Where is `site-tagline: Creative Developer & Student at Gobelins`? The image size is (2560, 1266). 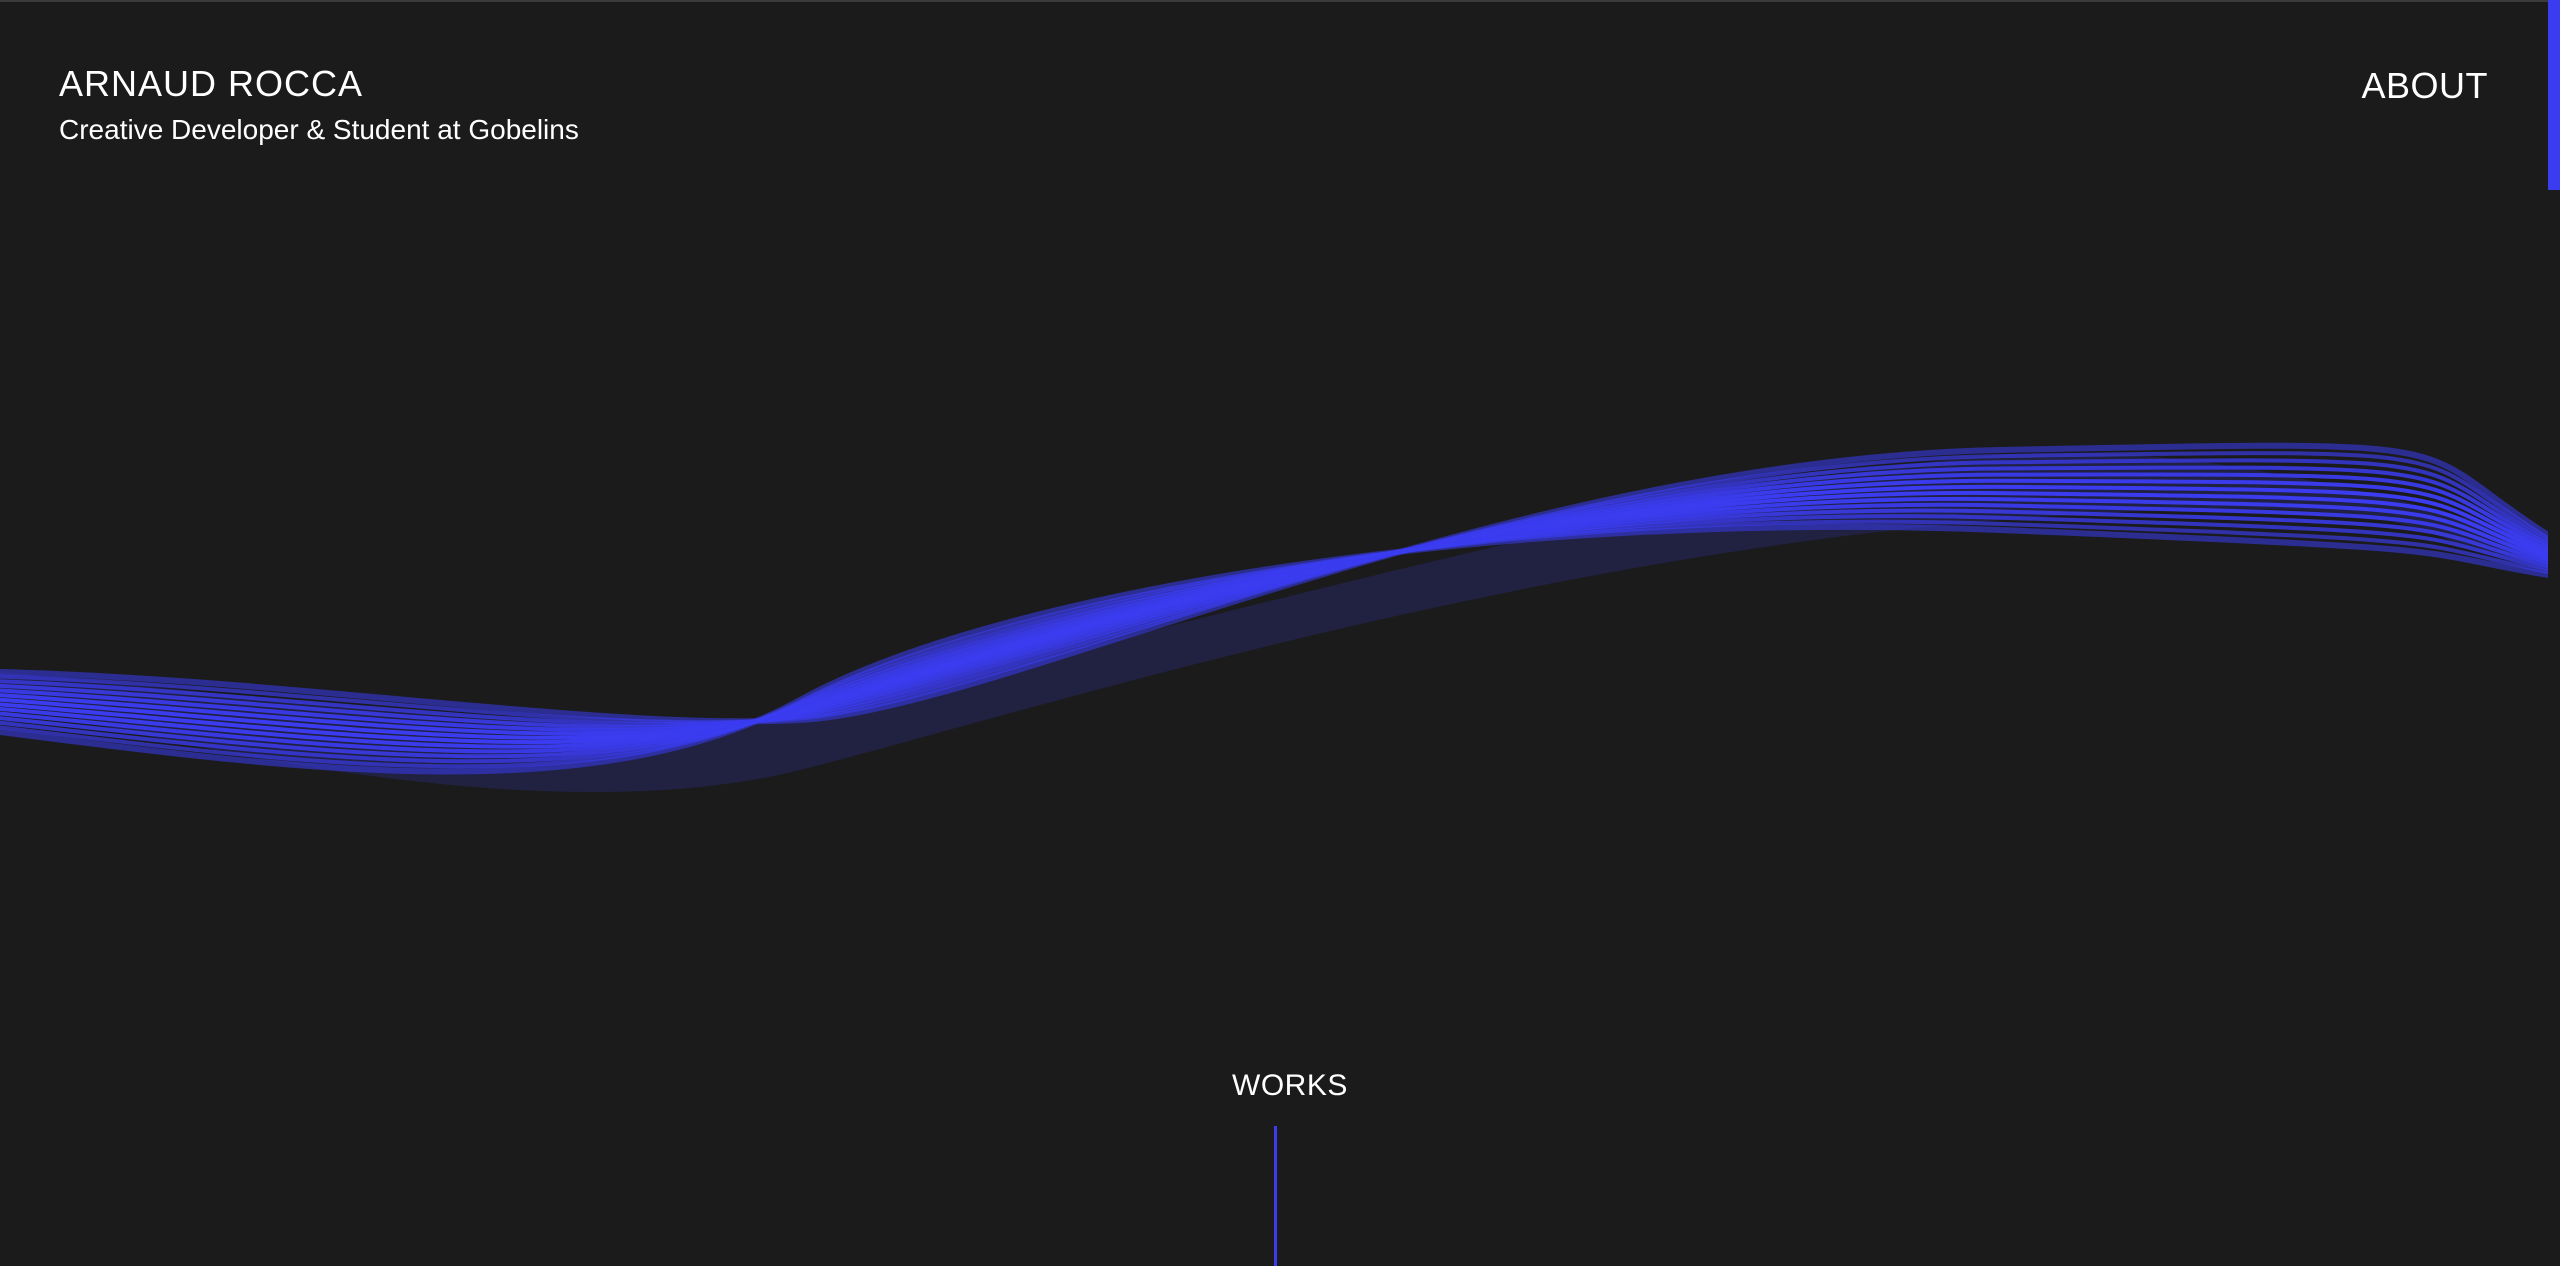
site-tagline: Creative Developer & Student at Gobelins is located at coordinates (319, 129).